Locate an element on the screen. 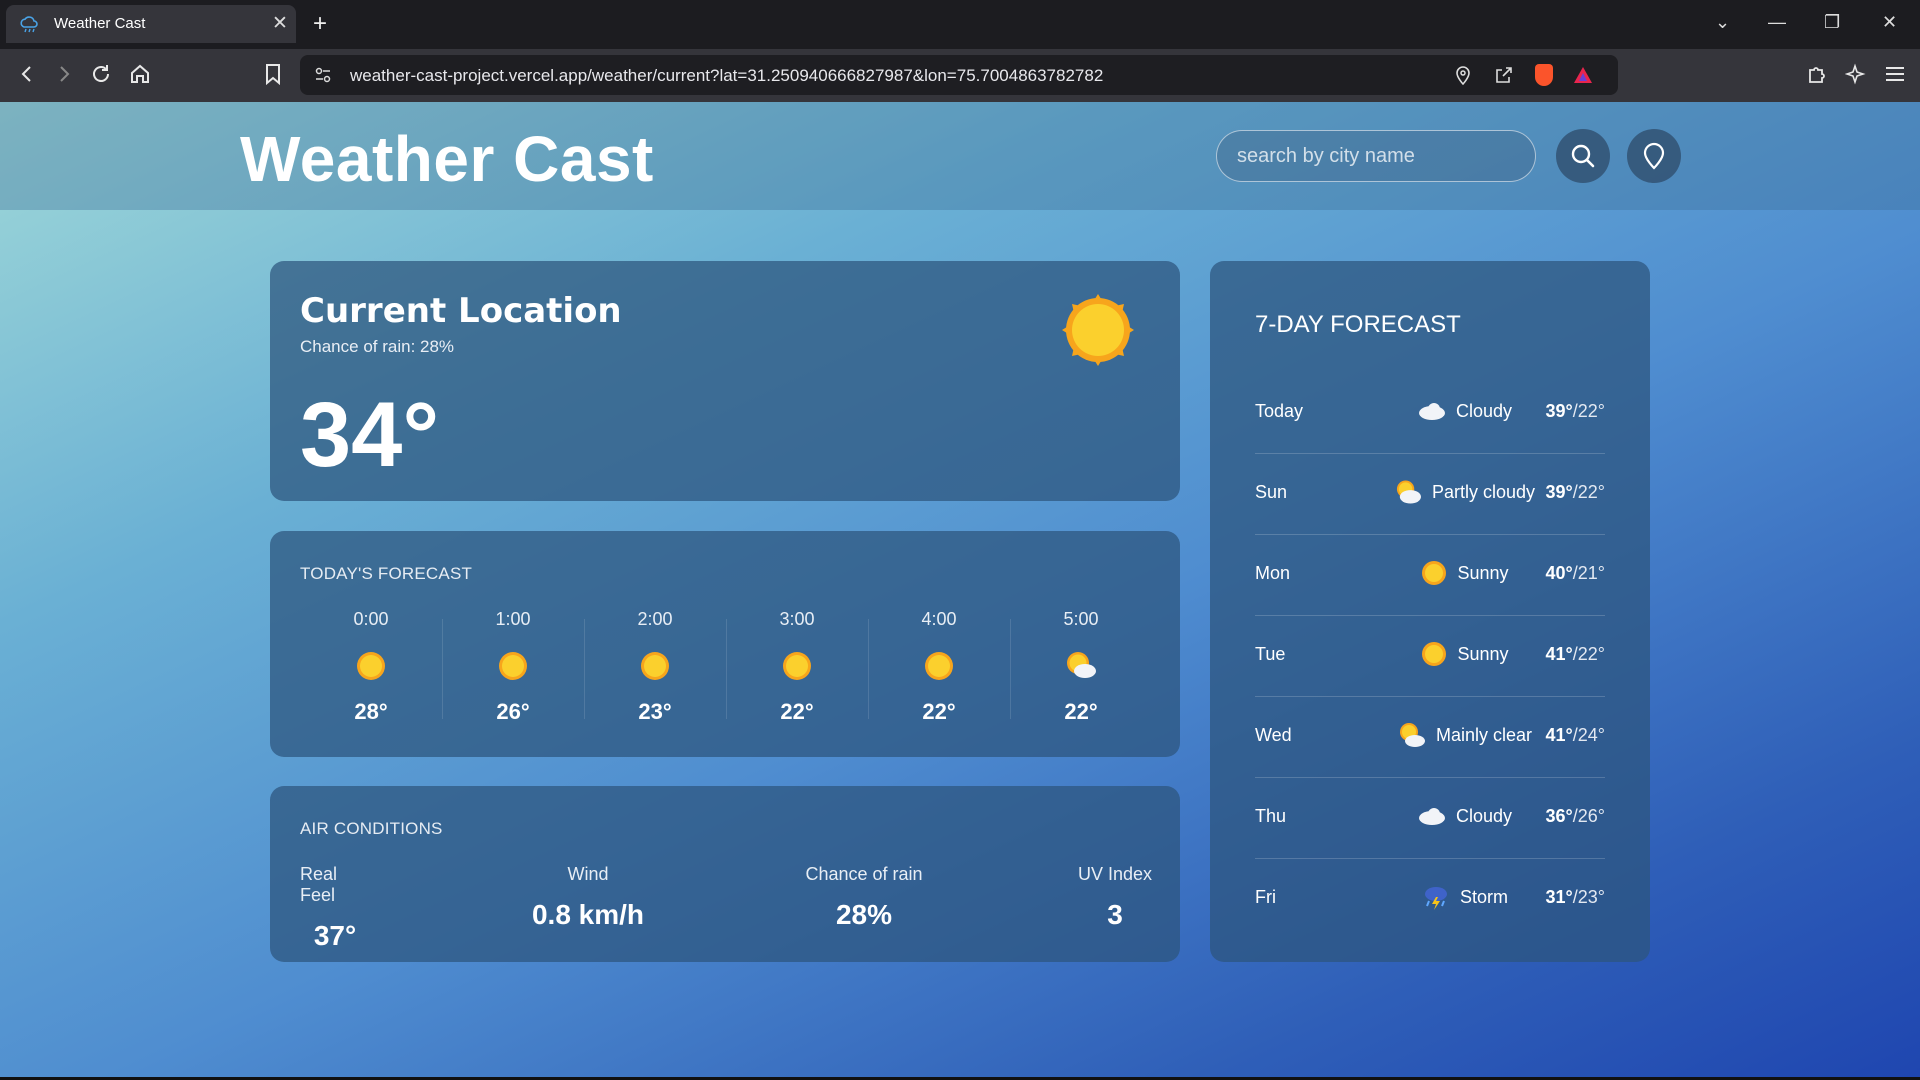 The height and width of the screenshot is (1080, 1920). forecast-condition: Mainly clear is located at coordinates (1465, 735).